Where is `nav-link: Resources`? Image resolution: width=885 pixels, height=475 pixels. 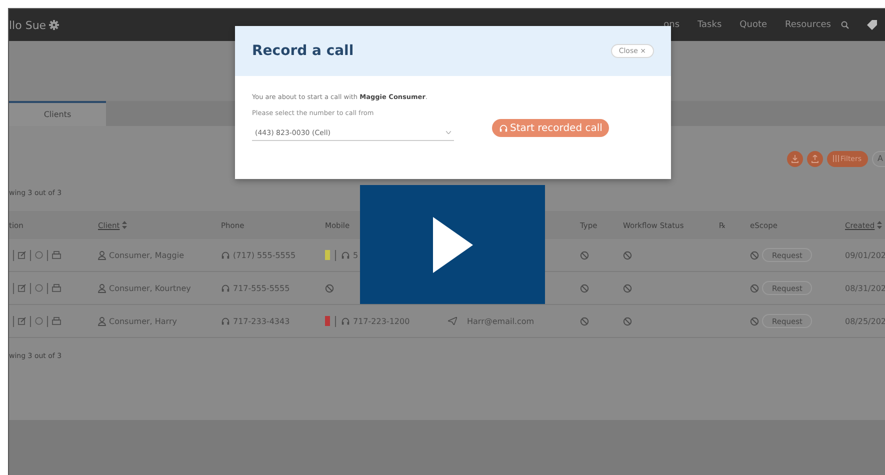 nav-link: Resources is located at coordinates (808, 25).